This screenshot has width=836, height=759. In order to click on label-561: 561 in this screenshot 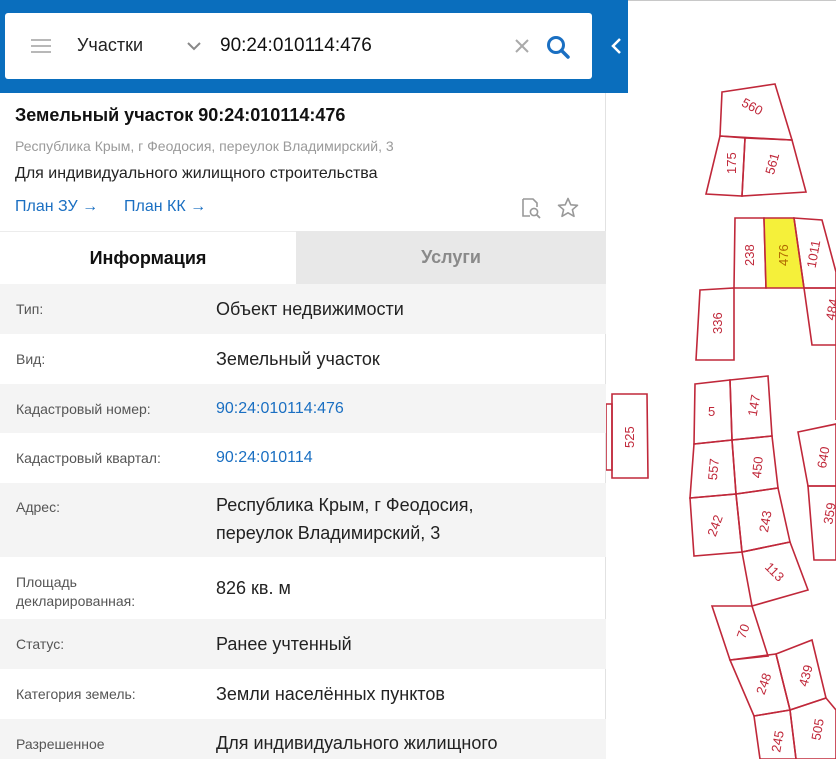, I will do `click(772, 163)`.